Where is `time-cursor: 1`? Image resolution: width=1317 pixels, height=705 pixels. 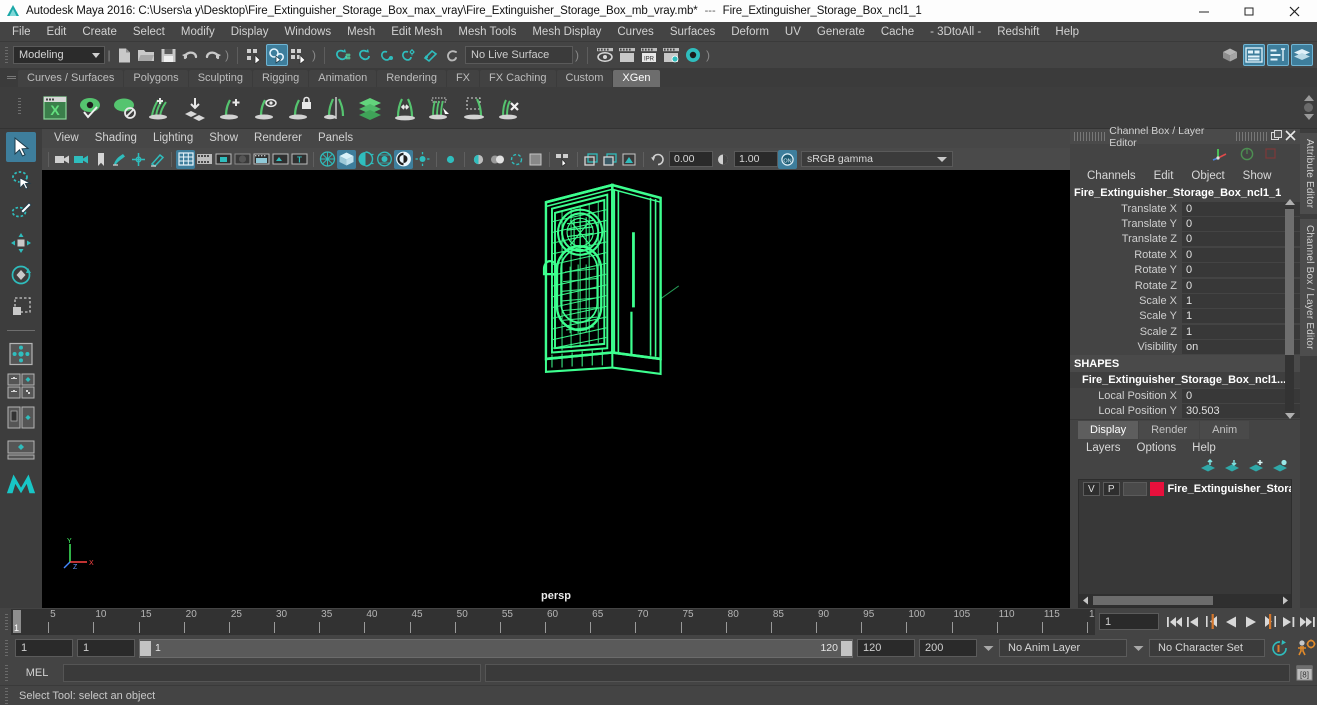 time-cursor: 1 is located at coordinates (17, 621).